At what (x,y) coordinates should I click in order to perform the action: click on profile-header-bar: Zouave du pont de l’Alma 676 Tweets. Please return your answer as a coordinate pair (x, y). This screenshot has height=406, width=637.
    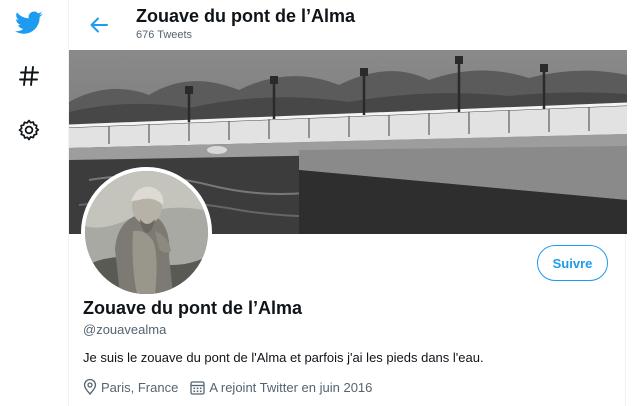
    Looking at the image, I should click on (348, 25).